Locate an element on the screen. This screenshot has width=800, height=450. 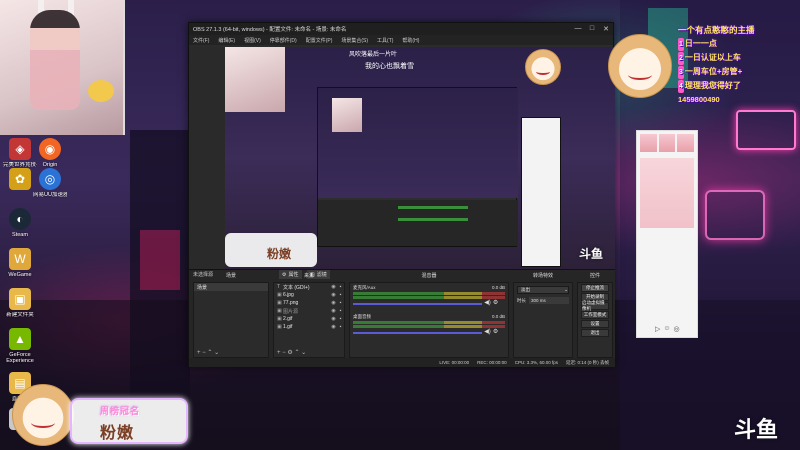
badge-name: 粉嫩 is located at coordinates (117, 433).